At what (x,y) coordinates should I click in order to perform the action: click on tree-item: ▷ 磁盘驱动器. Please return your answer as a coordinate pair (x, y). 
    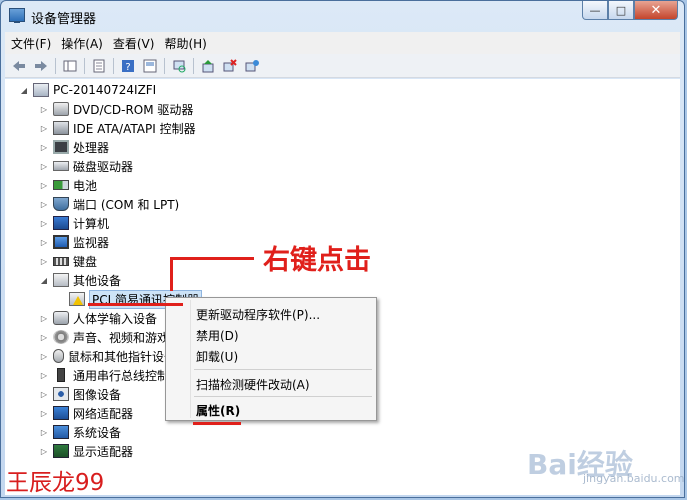
    Looking at the image, I should click on (86, 166).